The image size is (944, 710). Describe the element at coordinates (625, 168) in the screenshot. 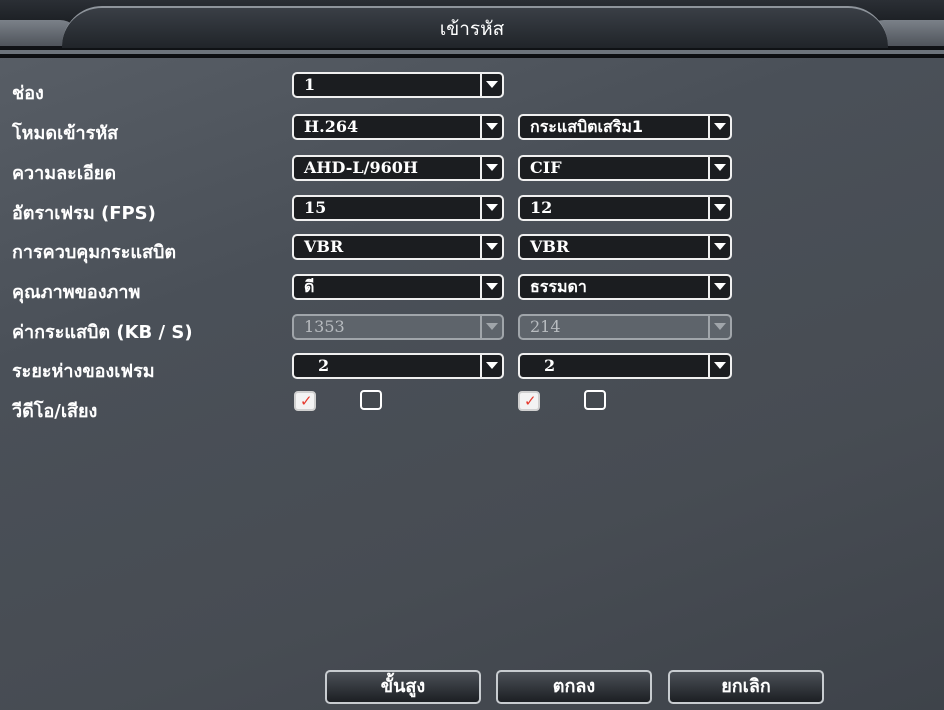

I see `extra-resolution-select: CIF` at that location.